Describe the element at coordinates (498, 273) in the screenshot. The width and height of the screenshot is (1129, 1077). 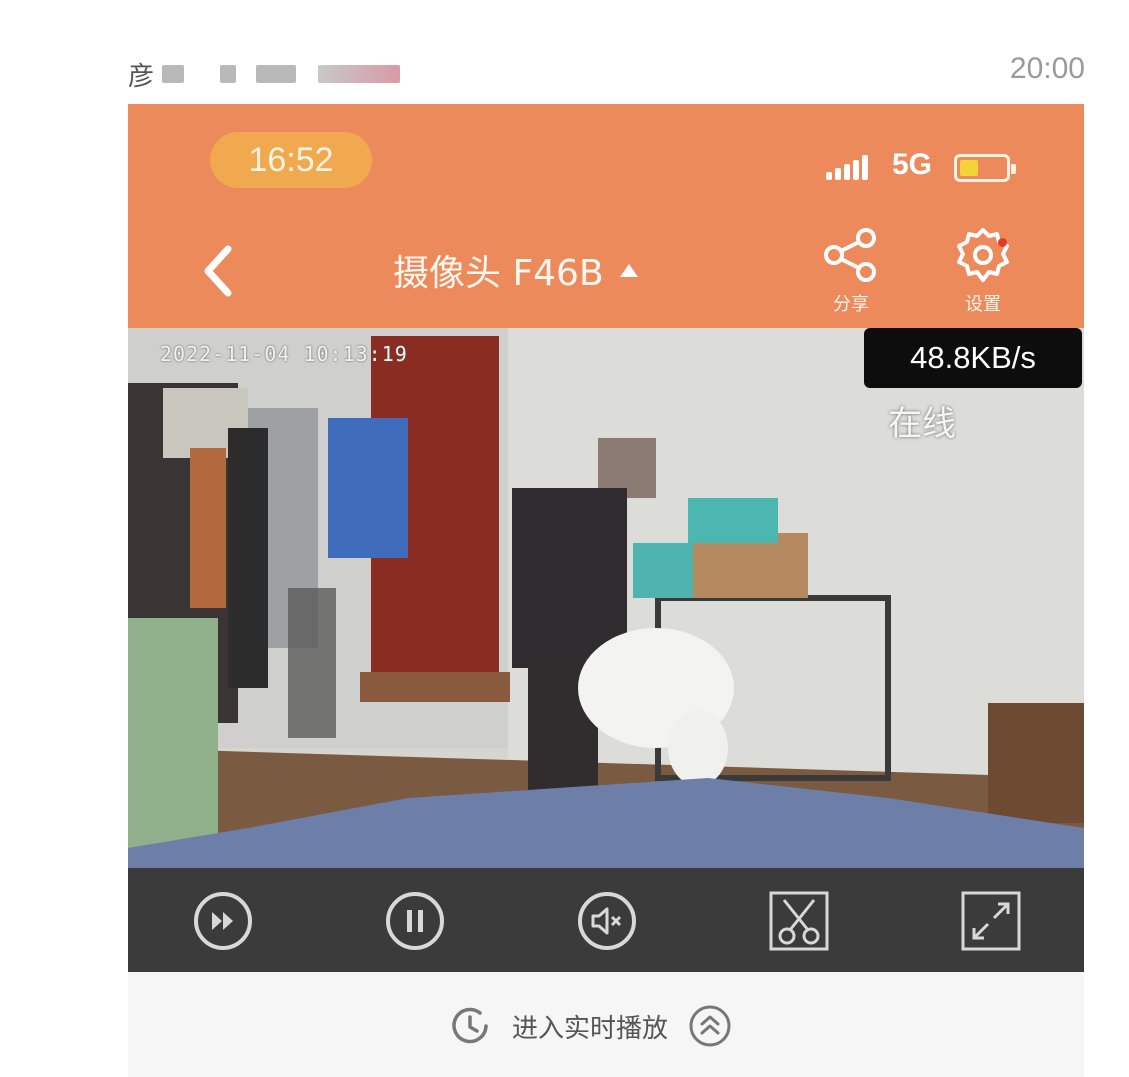
I see `camera-title: 摄像头 F46B` at that location.